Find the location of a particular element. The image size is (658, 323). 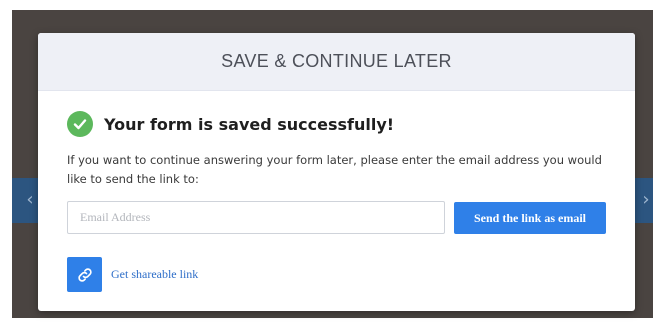

background-prev-arrow-icon: ‹ is located at coordinates (30, 199).